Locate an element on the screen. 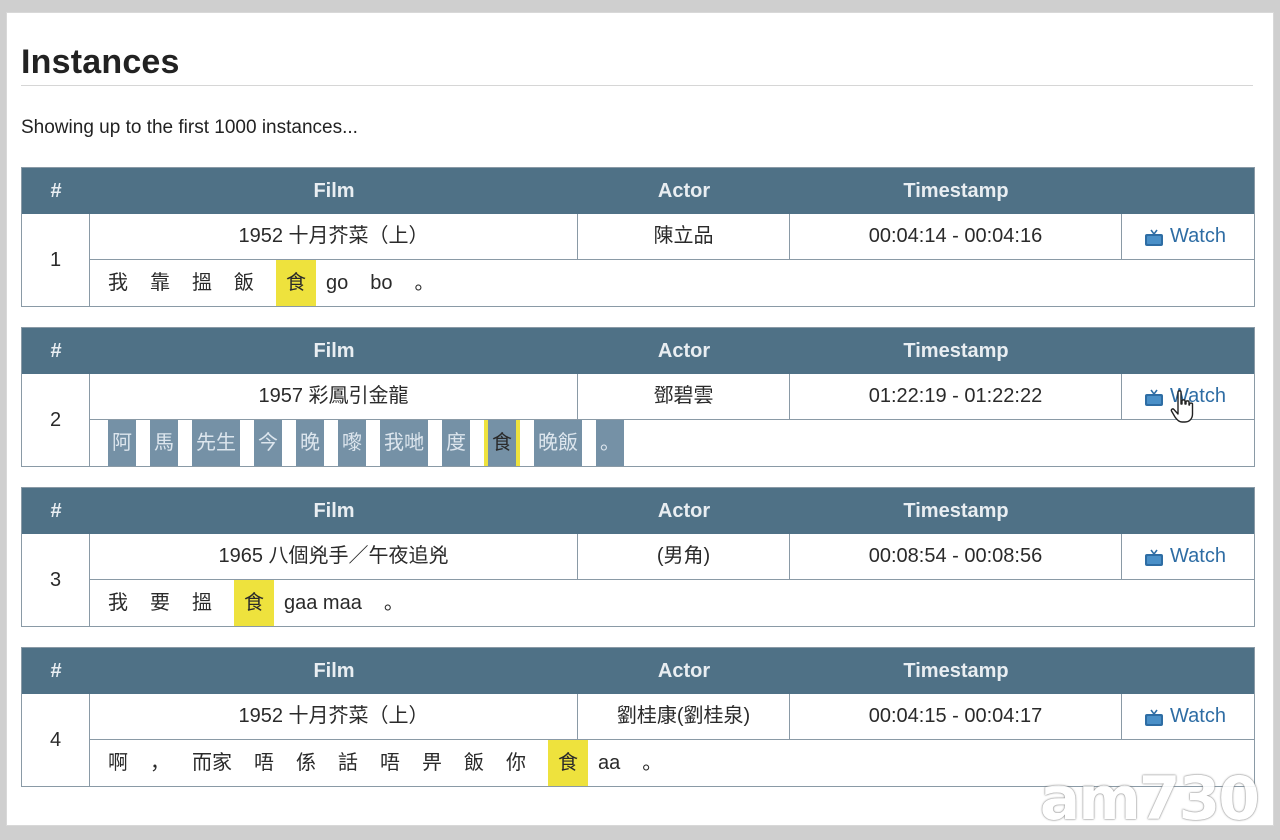 This screenshot has width=1280, height=840. token: 我哋 is located at coordinates (404, 443).